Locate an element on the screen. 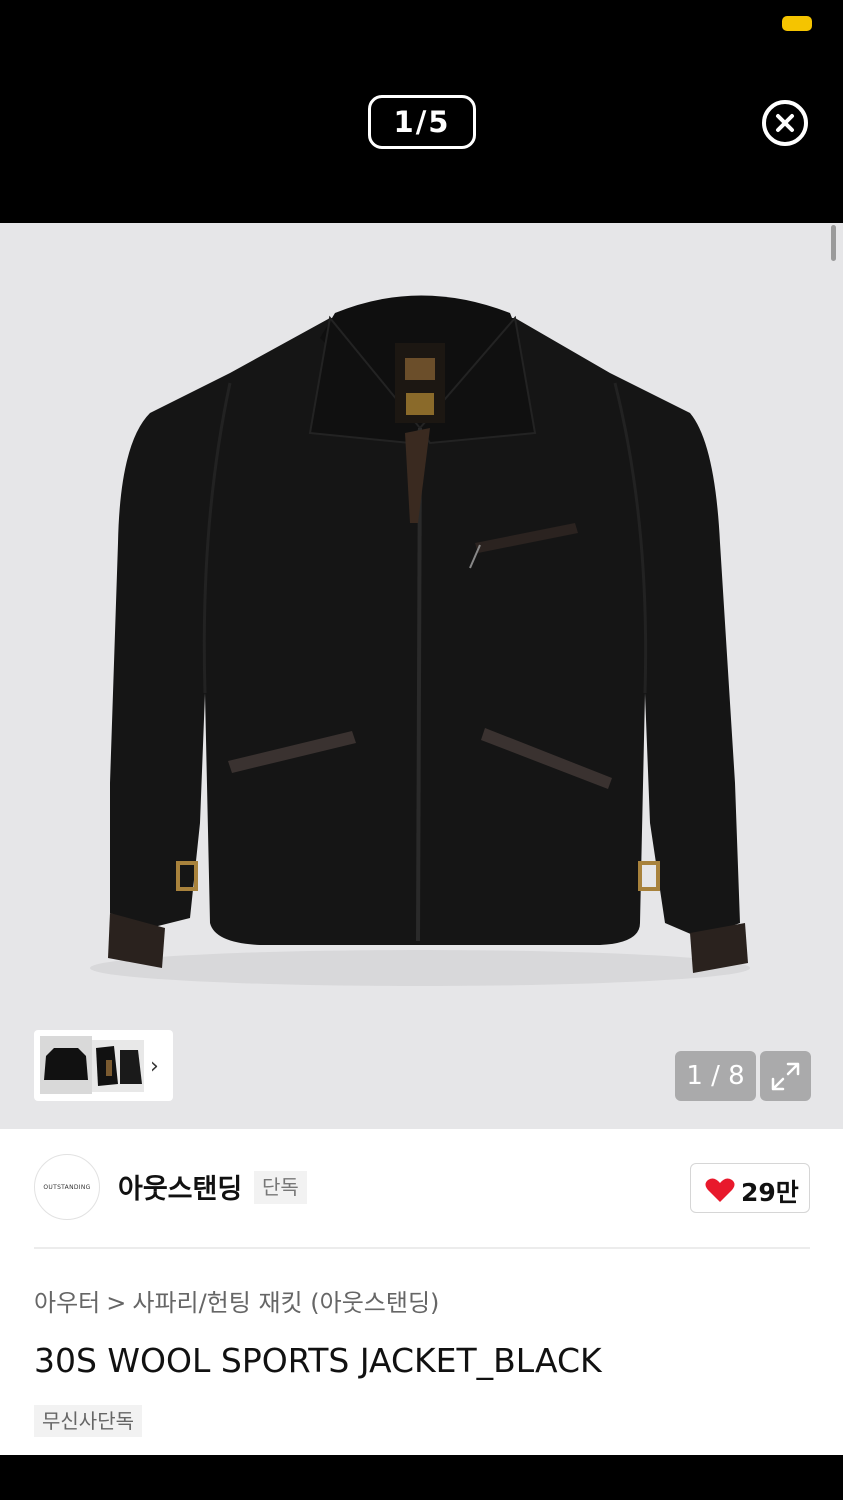 The height and width of the screenshot is (1500, 843). like-count: 29만 is located at coordinates (770, 1192).